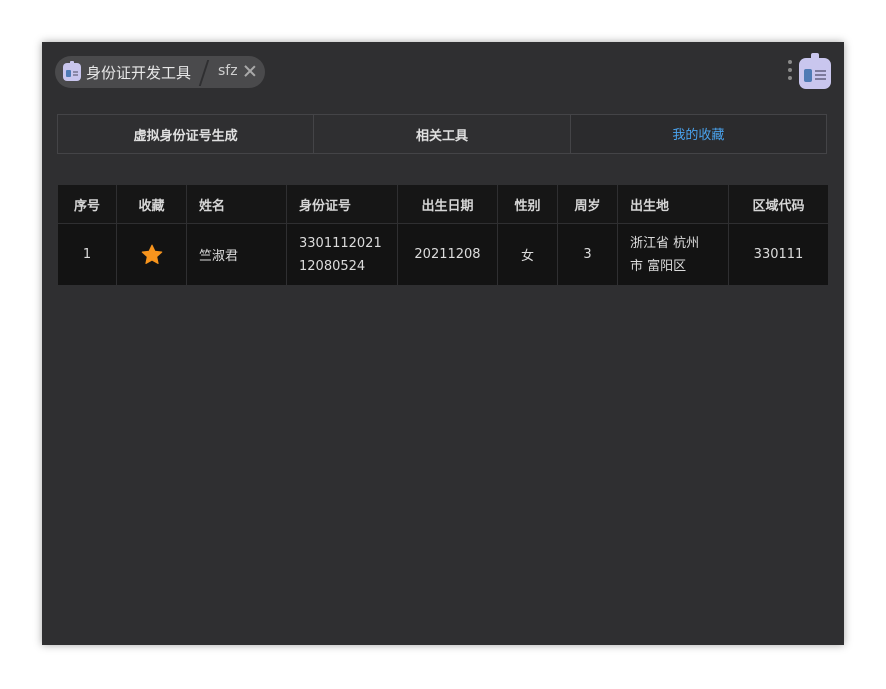 This screenshot has width=886, height=689. What do you see at coordinates (658, 266) in the screenshot?
I see `birthplace-line-2: 市 富阳区` at bounding box center [658, 266].